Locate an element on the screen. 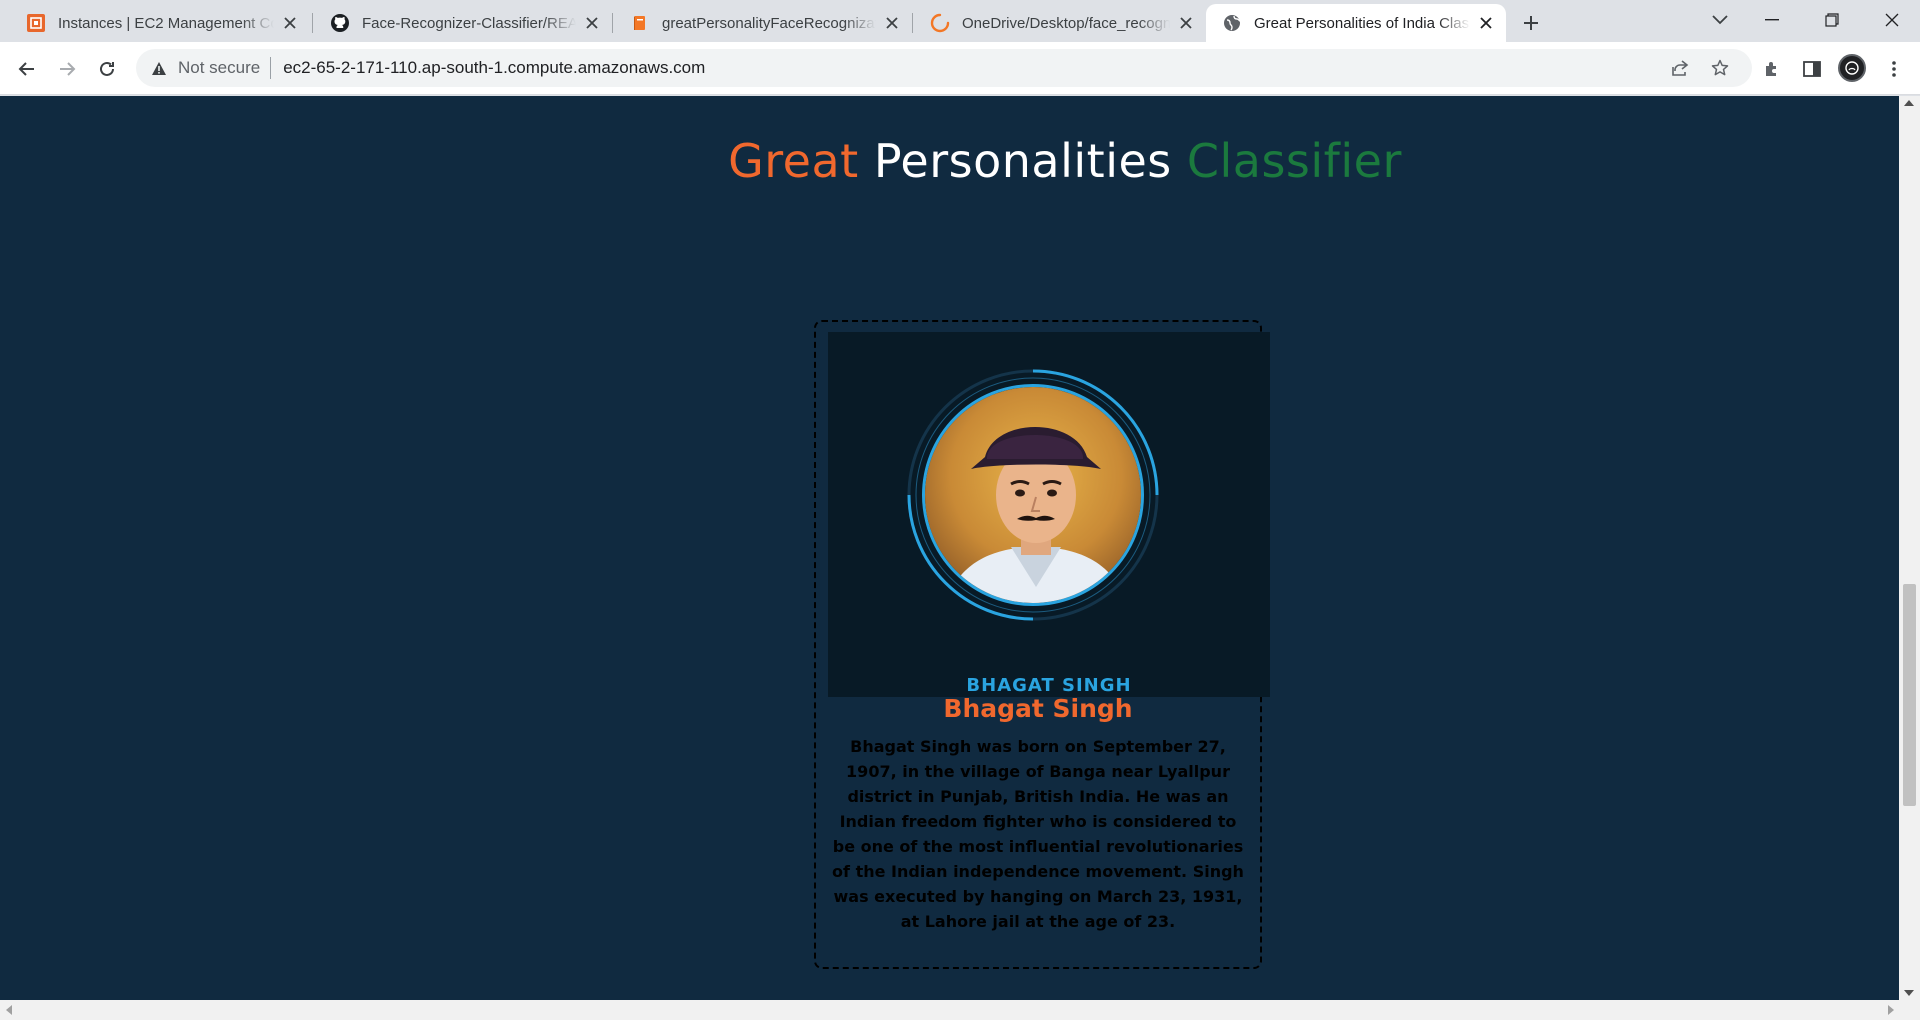 The width and height of the screenshot is (1920, 1020). profile-icon is located at coordinates (1852, 68).